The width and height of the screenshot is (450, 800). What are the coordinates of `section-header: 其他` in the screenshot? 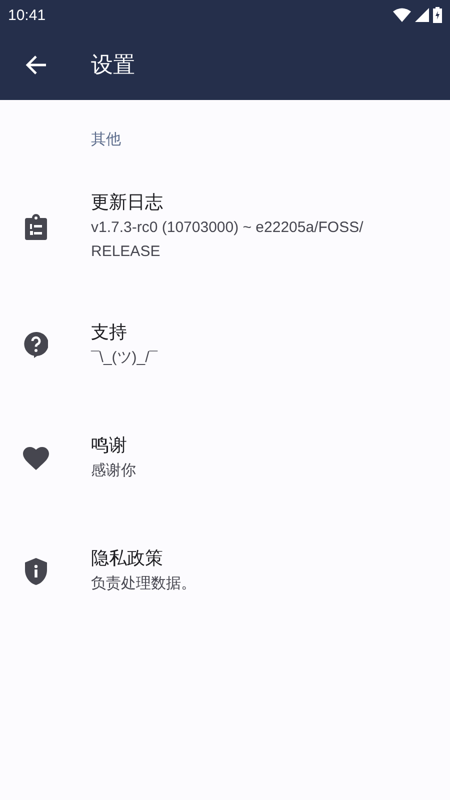 It's located at (106, 139).